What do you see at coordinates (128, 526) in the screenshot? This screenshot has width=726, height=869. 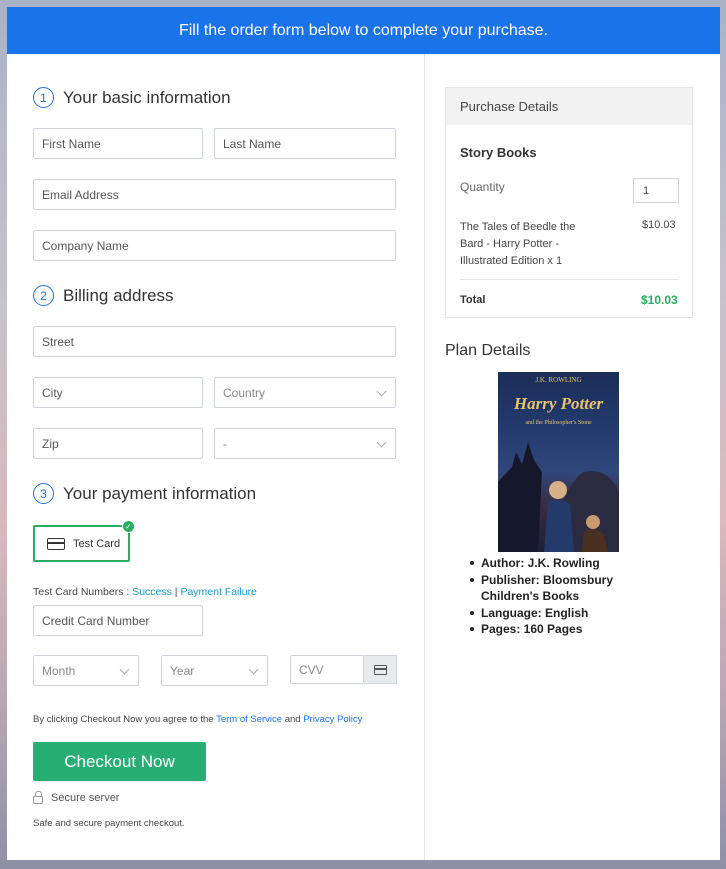 I see `checkmark-icon: ✓` at bounding box center [128, 526].